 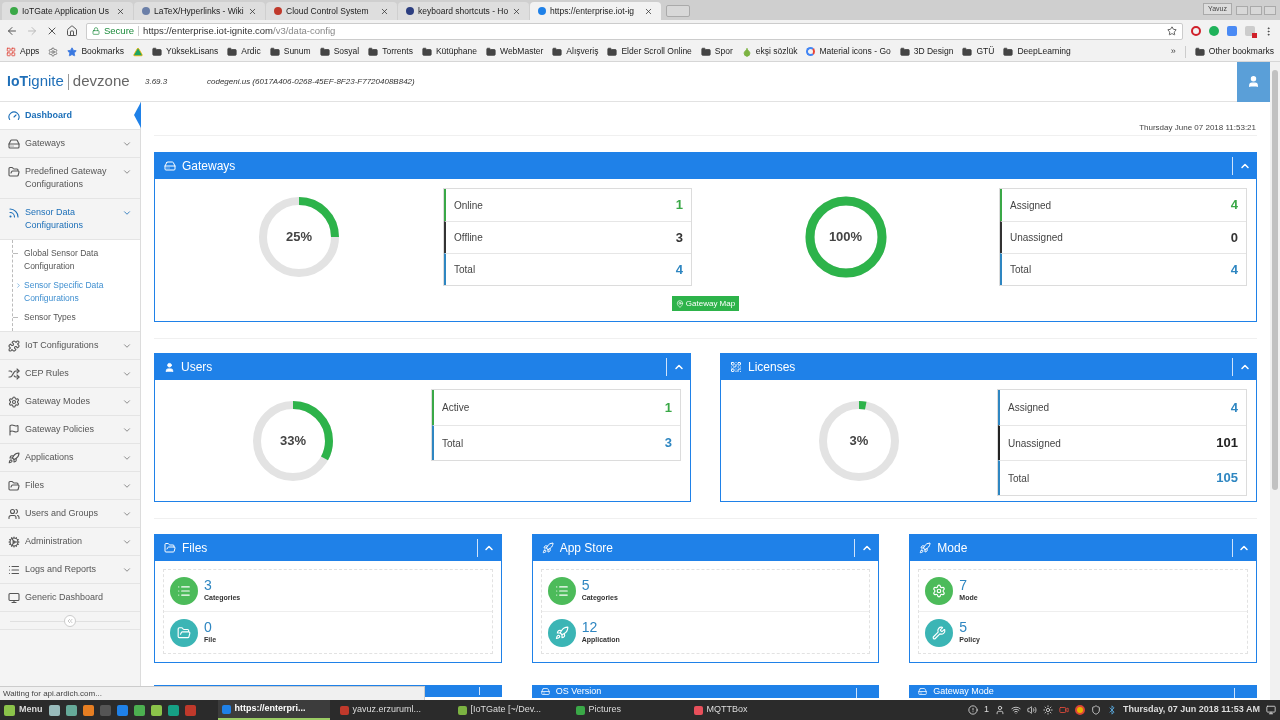 I want to click on sidebar-item: Users and Groups, so click(x=70, y=514).